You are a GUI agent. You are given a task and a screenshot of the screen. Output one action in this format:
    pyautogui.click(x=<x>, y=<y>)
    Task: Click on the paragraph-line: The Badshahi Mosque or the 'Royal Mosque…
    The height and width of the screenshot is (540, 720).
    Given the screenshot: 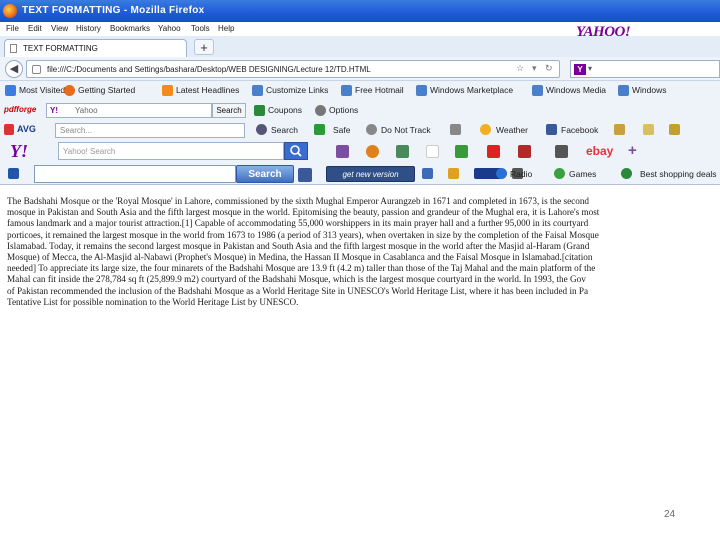 What is the action you would take?
    pyautogui.click(x=298, y=201)
    